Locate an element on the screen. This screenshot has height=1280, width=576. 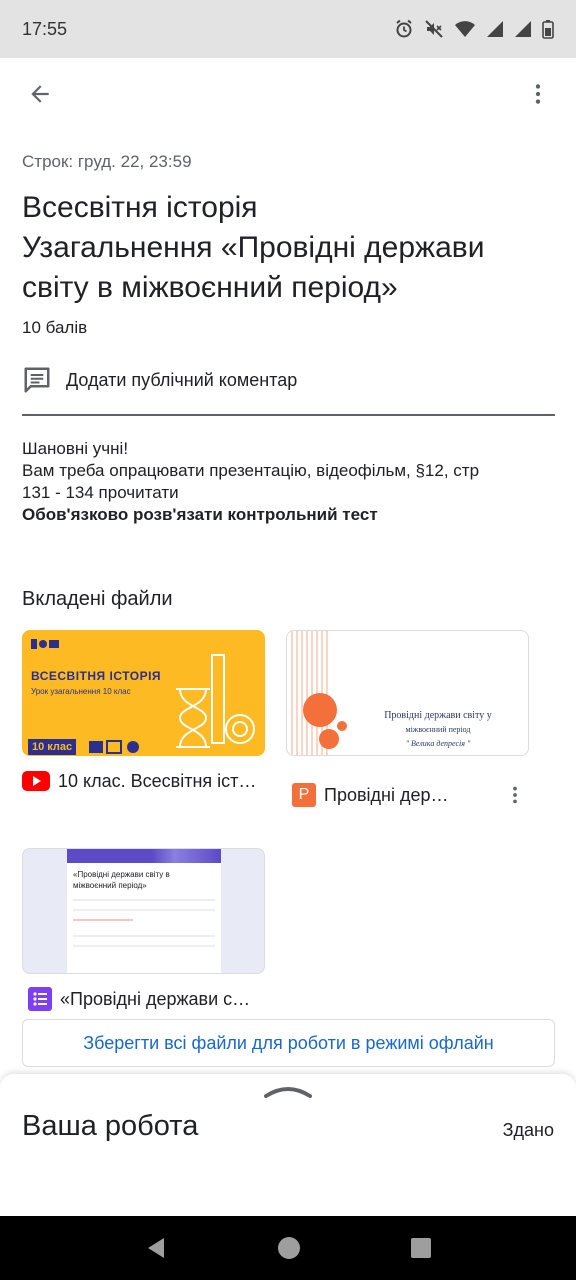
status-bar: 17:55 is located at coordinates (288, 29).